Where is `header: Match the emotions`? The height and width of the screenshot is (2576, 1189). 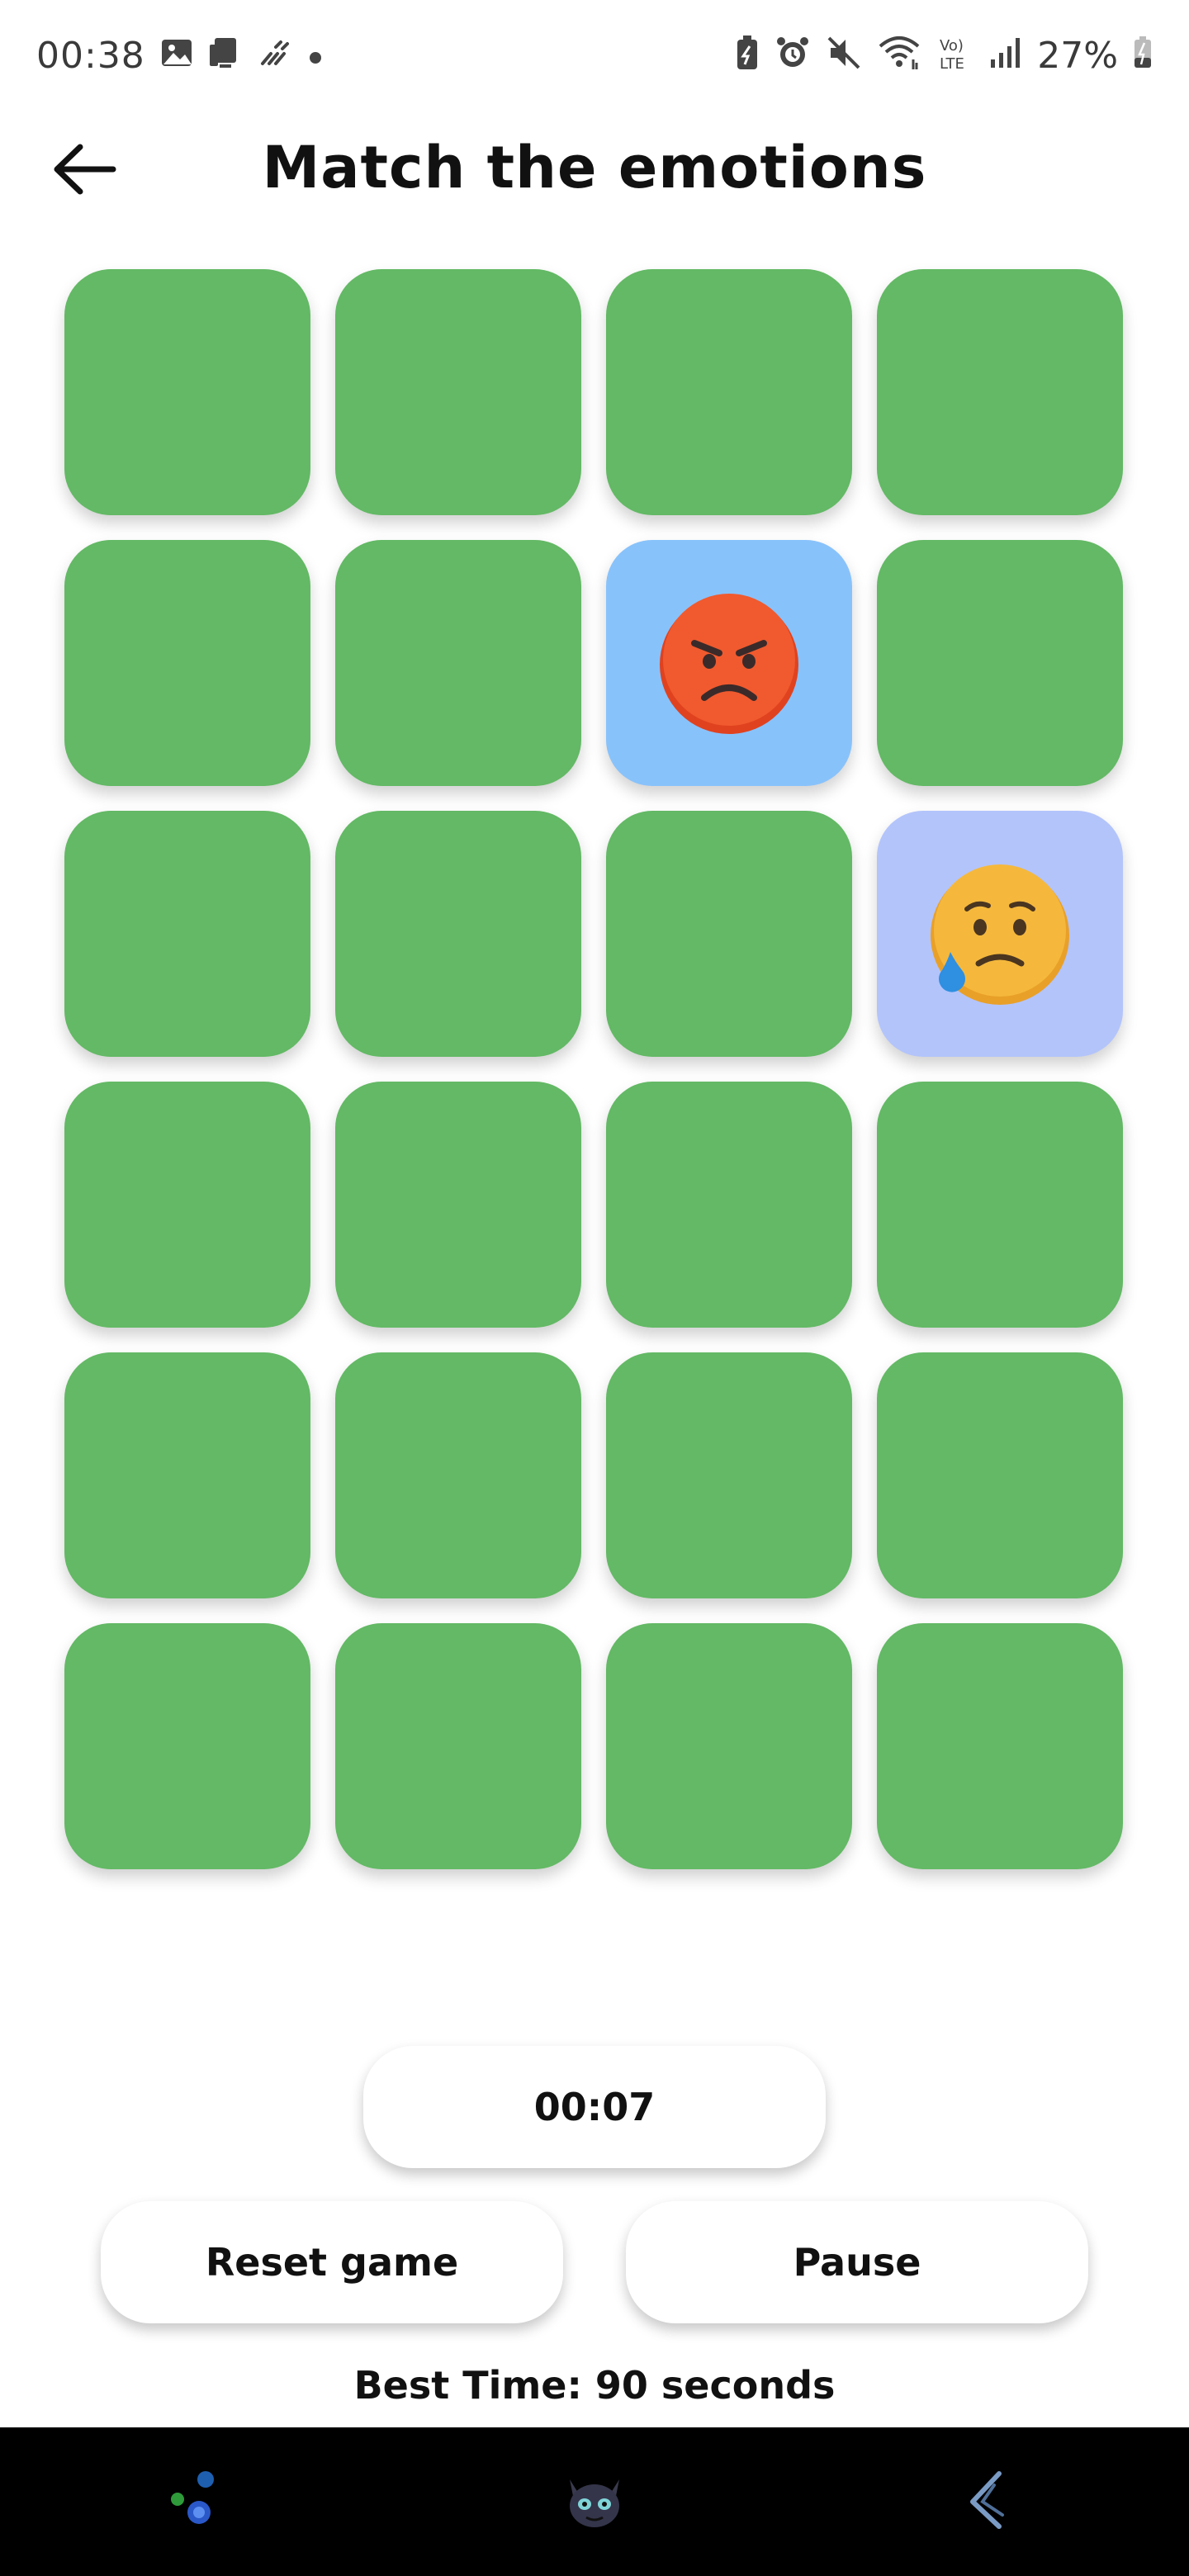
header: Match the emotions is located at coordinates (594, 169).